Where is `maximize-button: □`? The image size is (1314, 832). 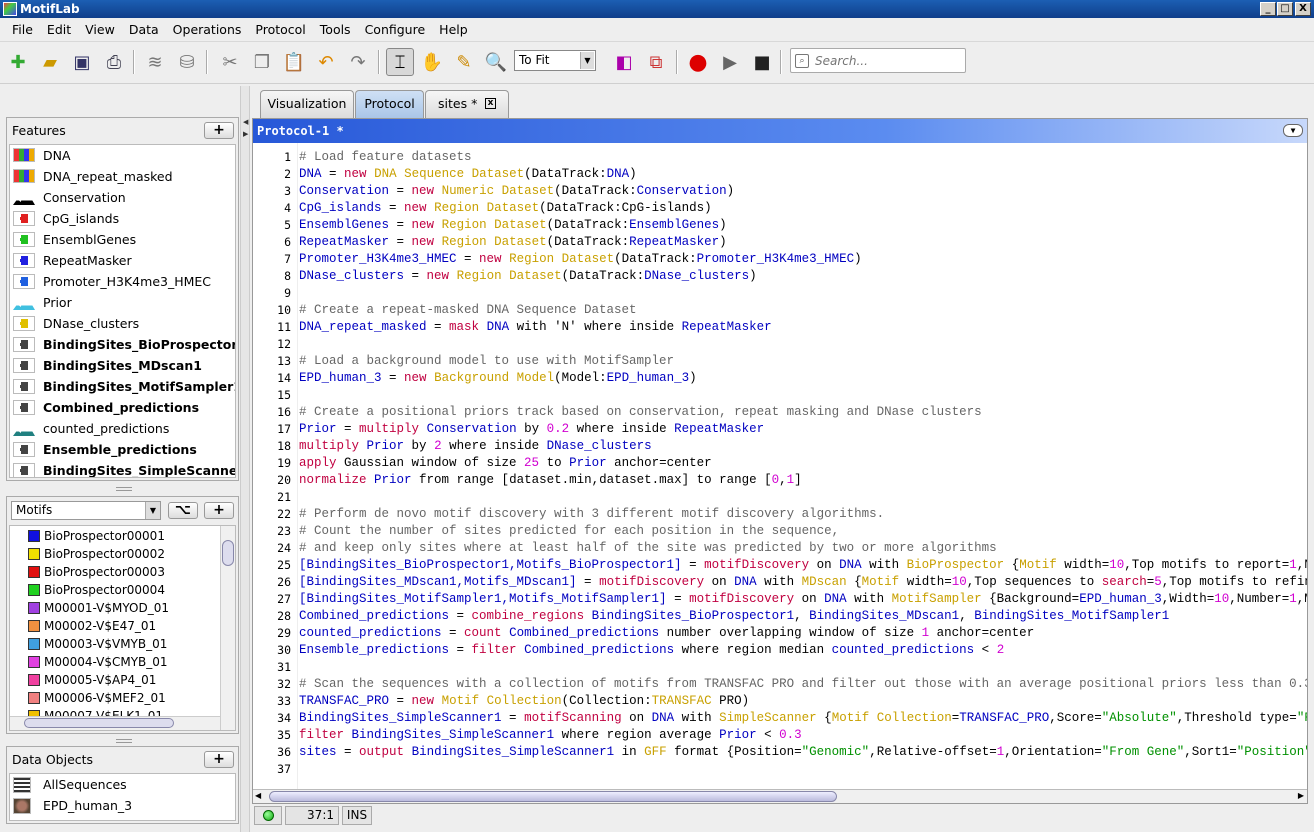
maximize-button: □ is located at coordinates (1285, 9).